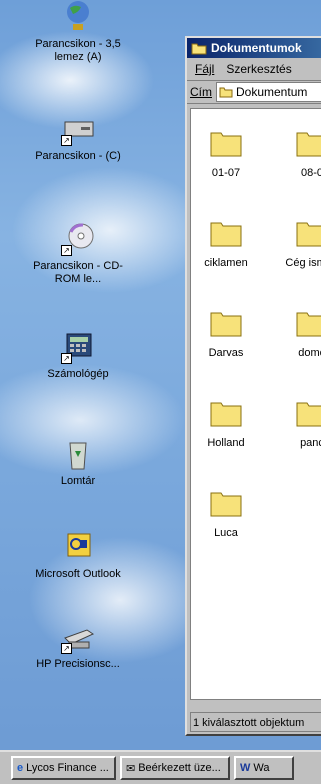 This screenshot has width=321, height=784. I want to click on folder-label: Luca, so click(226, 533).